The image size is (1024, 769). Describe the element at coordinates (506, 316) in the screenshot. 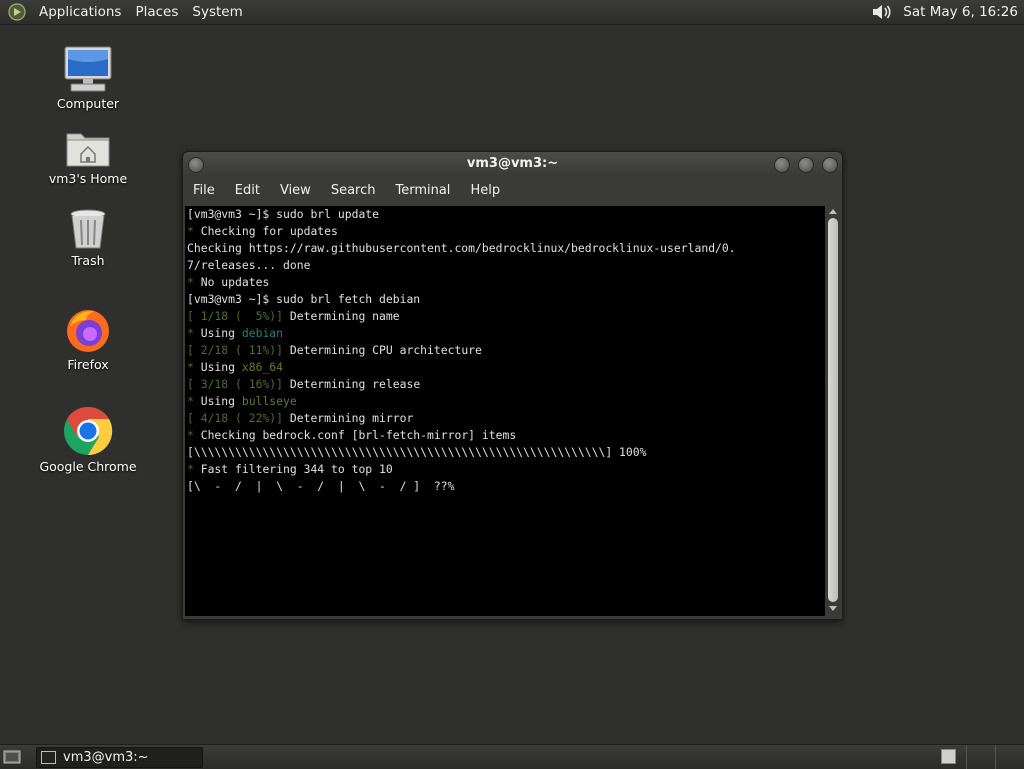

I see `terminal-line: [ 1/18 ( 5%)] Determining name` at that location.